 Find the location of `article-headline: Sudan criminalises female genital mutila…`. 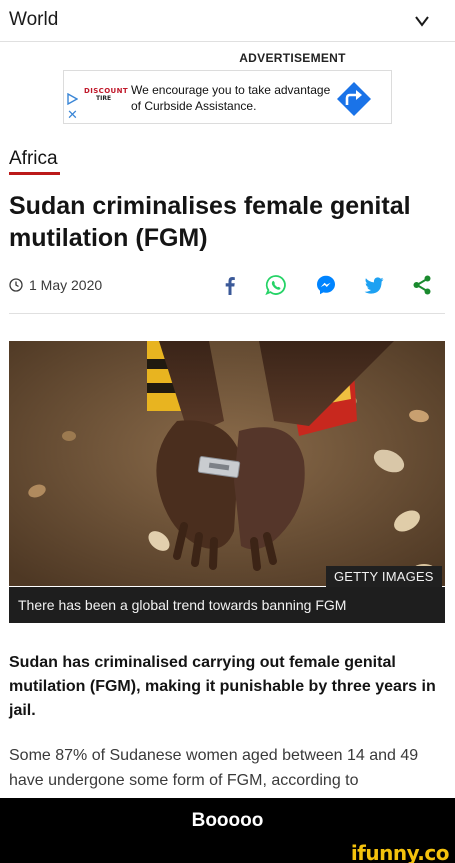

article-headline: Sudan criminalises female genital mutila… is located at coordinates (210, 222).